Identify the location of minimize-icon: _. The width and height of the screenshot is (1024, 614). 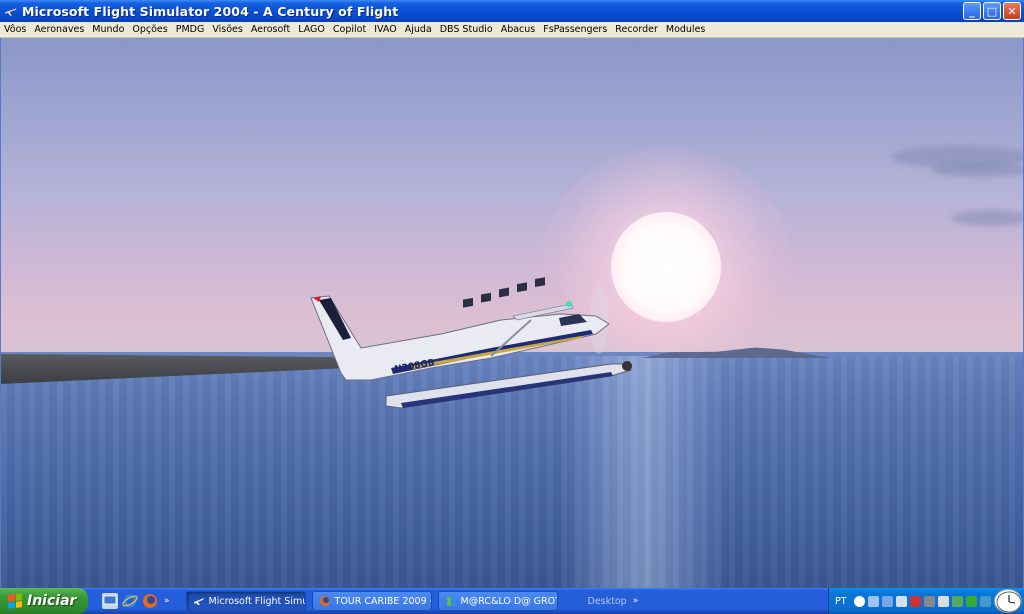
(972, 11).